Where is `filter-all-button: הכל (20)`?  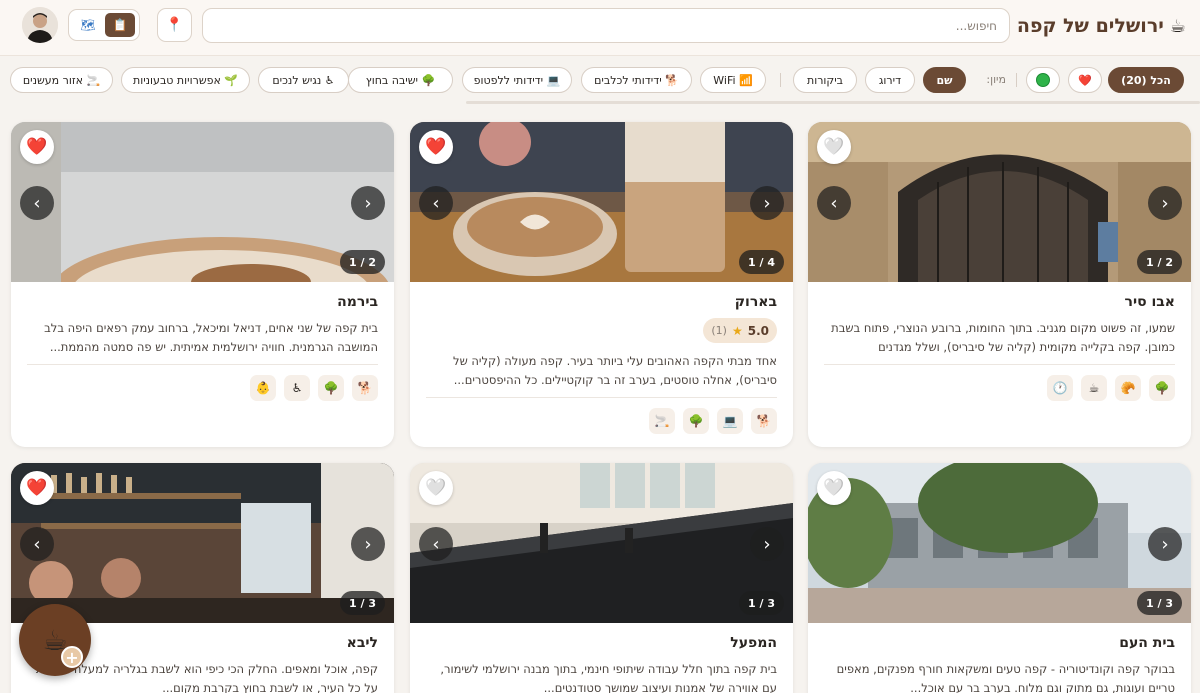
filter-all-button: הכל (20) is located at coordinates (1146, 80).